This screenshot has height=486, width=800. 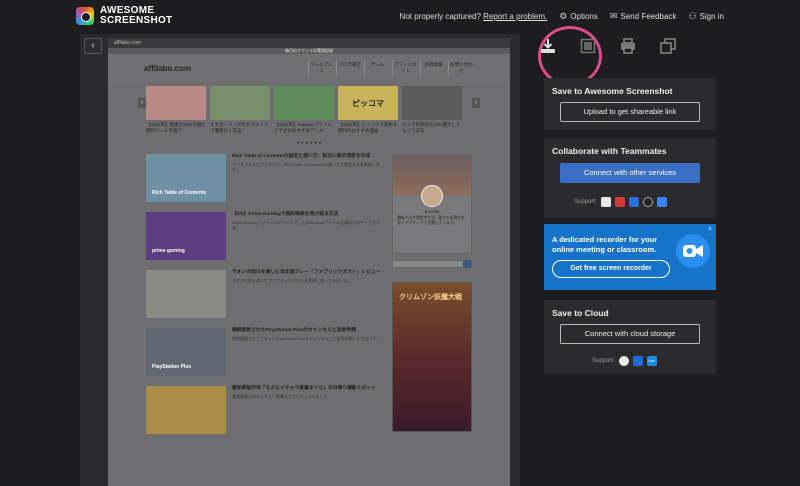 What do you see at coordinates (570, 56) in the screenshot?
I see `download-highlight-ring` at bounding box center [570, 56].